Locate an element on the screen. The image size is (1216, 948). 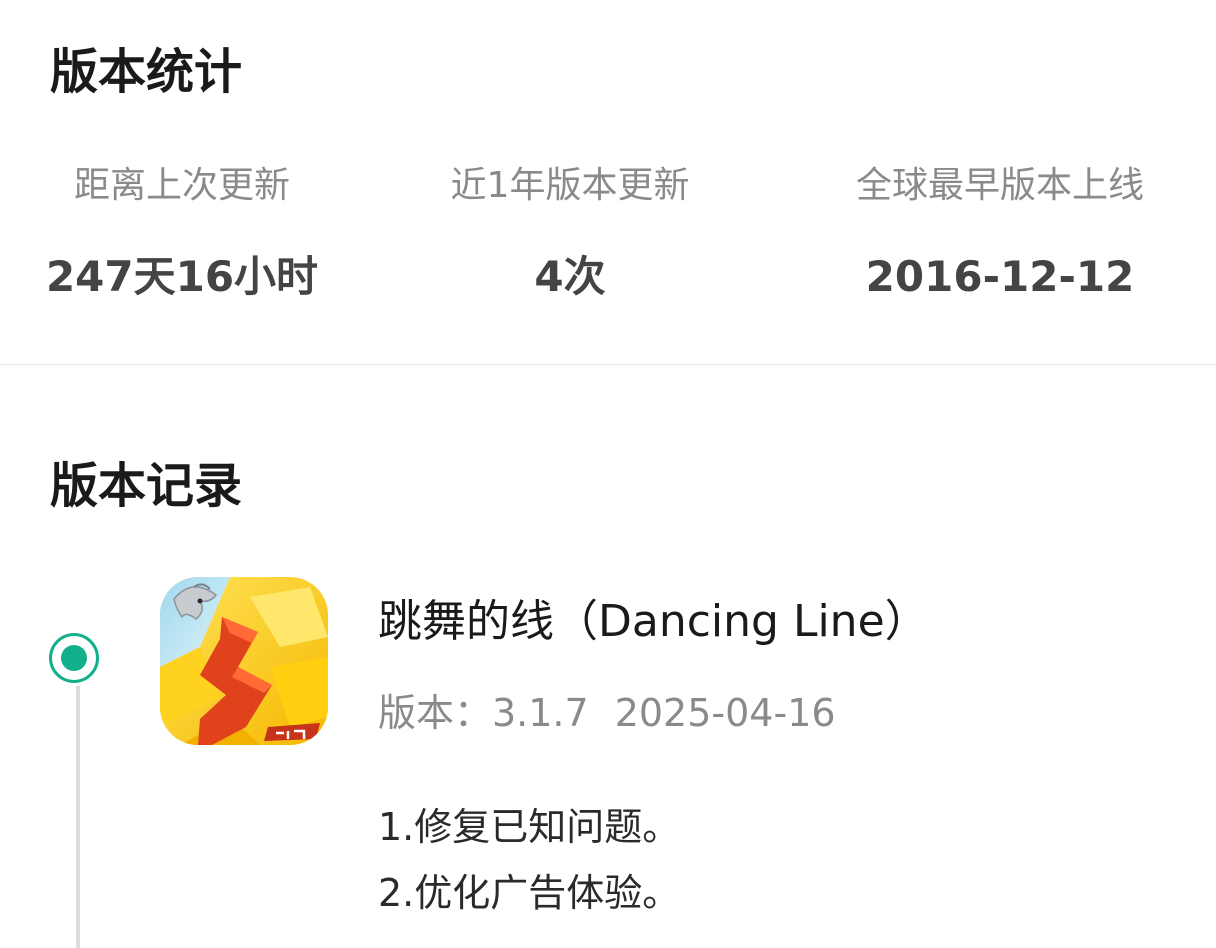
stat-label: 近1年版本更新 is located at coordinates (570, 185).